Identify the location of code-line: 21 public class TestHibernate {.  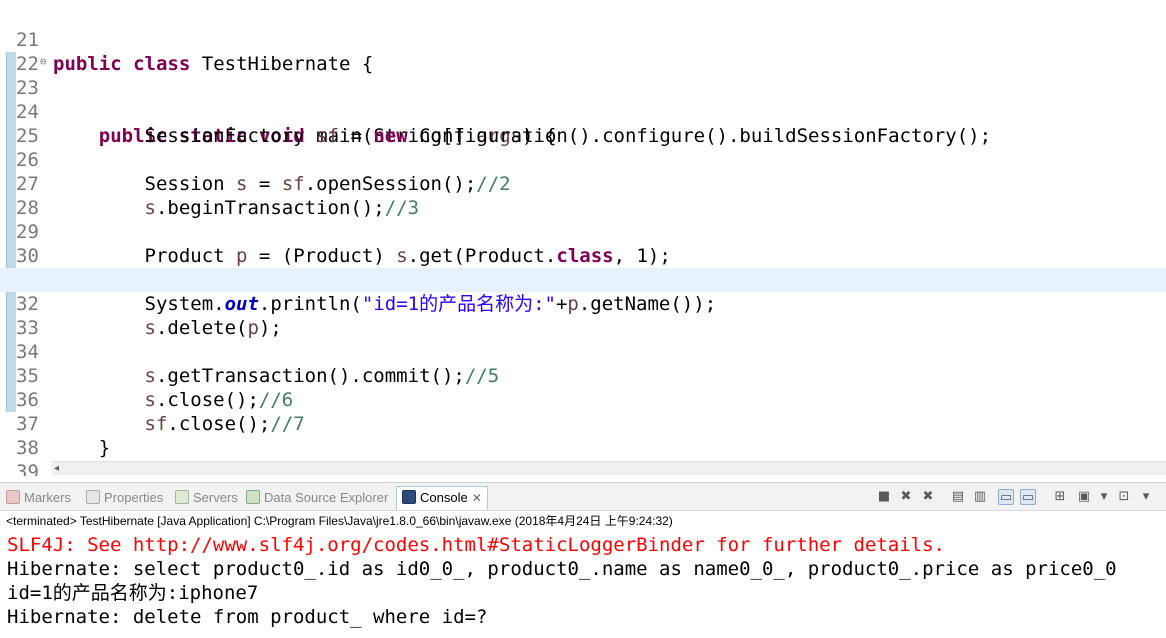
(583, 39).